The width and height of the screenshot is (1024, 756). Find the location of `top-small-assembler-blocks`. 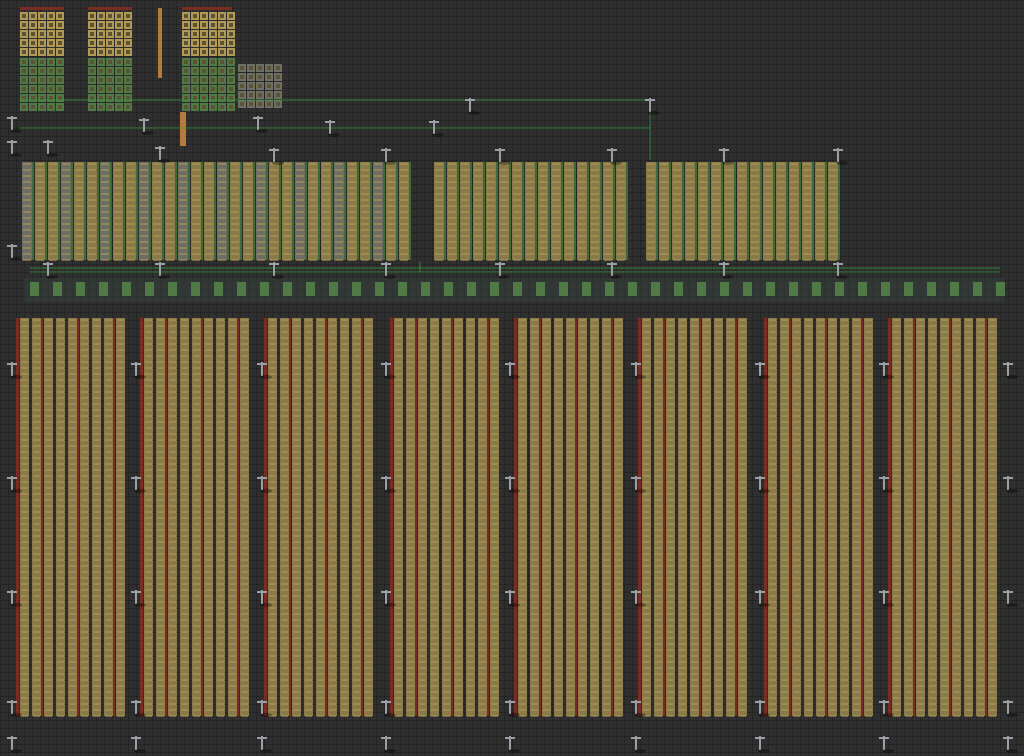

top-small-assembler-blocks is located at coordinates (151, 76).